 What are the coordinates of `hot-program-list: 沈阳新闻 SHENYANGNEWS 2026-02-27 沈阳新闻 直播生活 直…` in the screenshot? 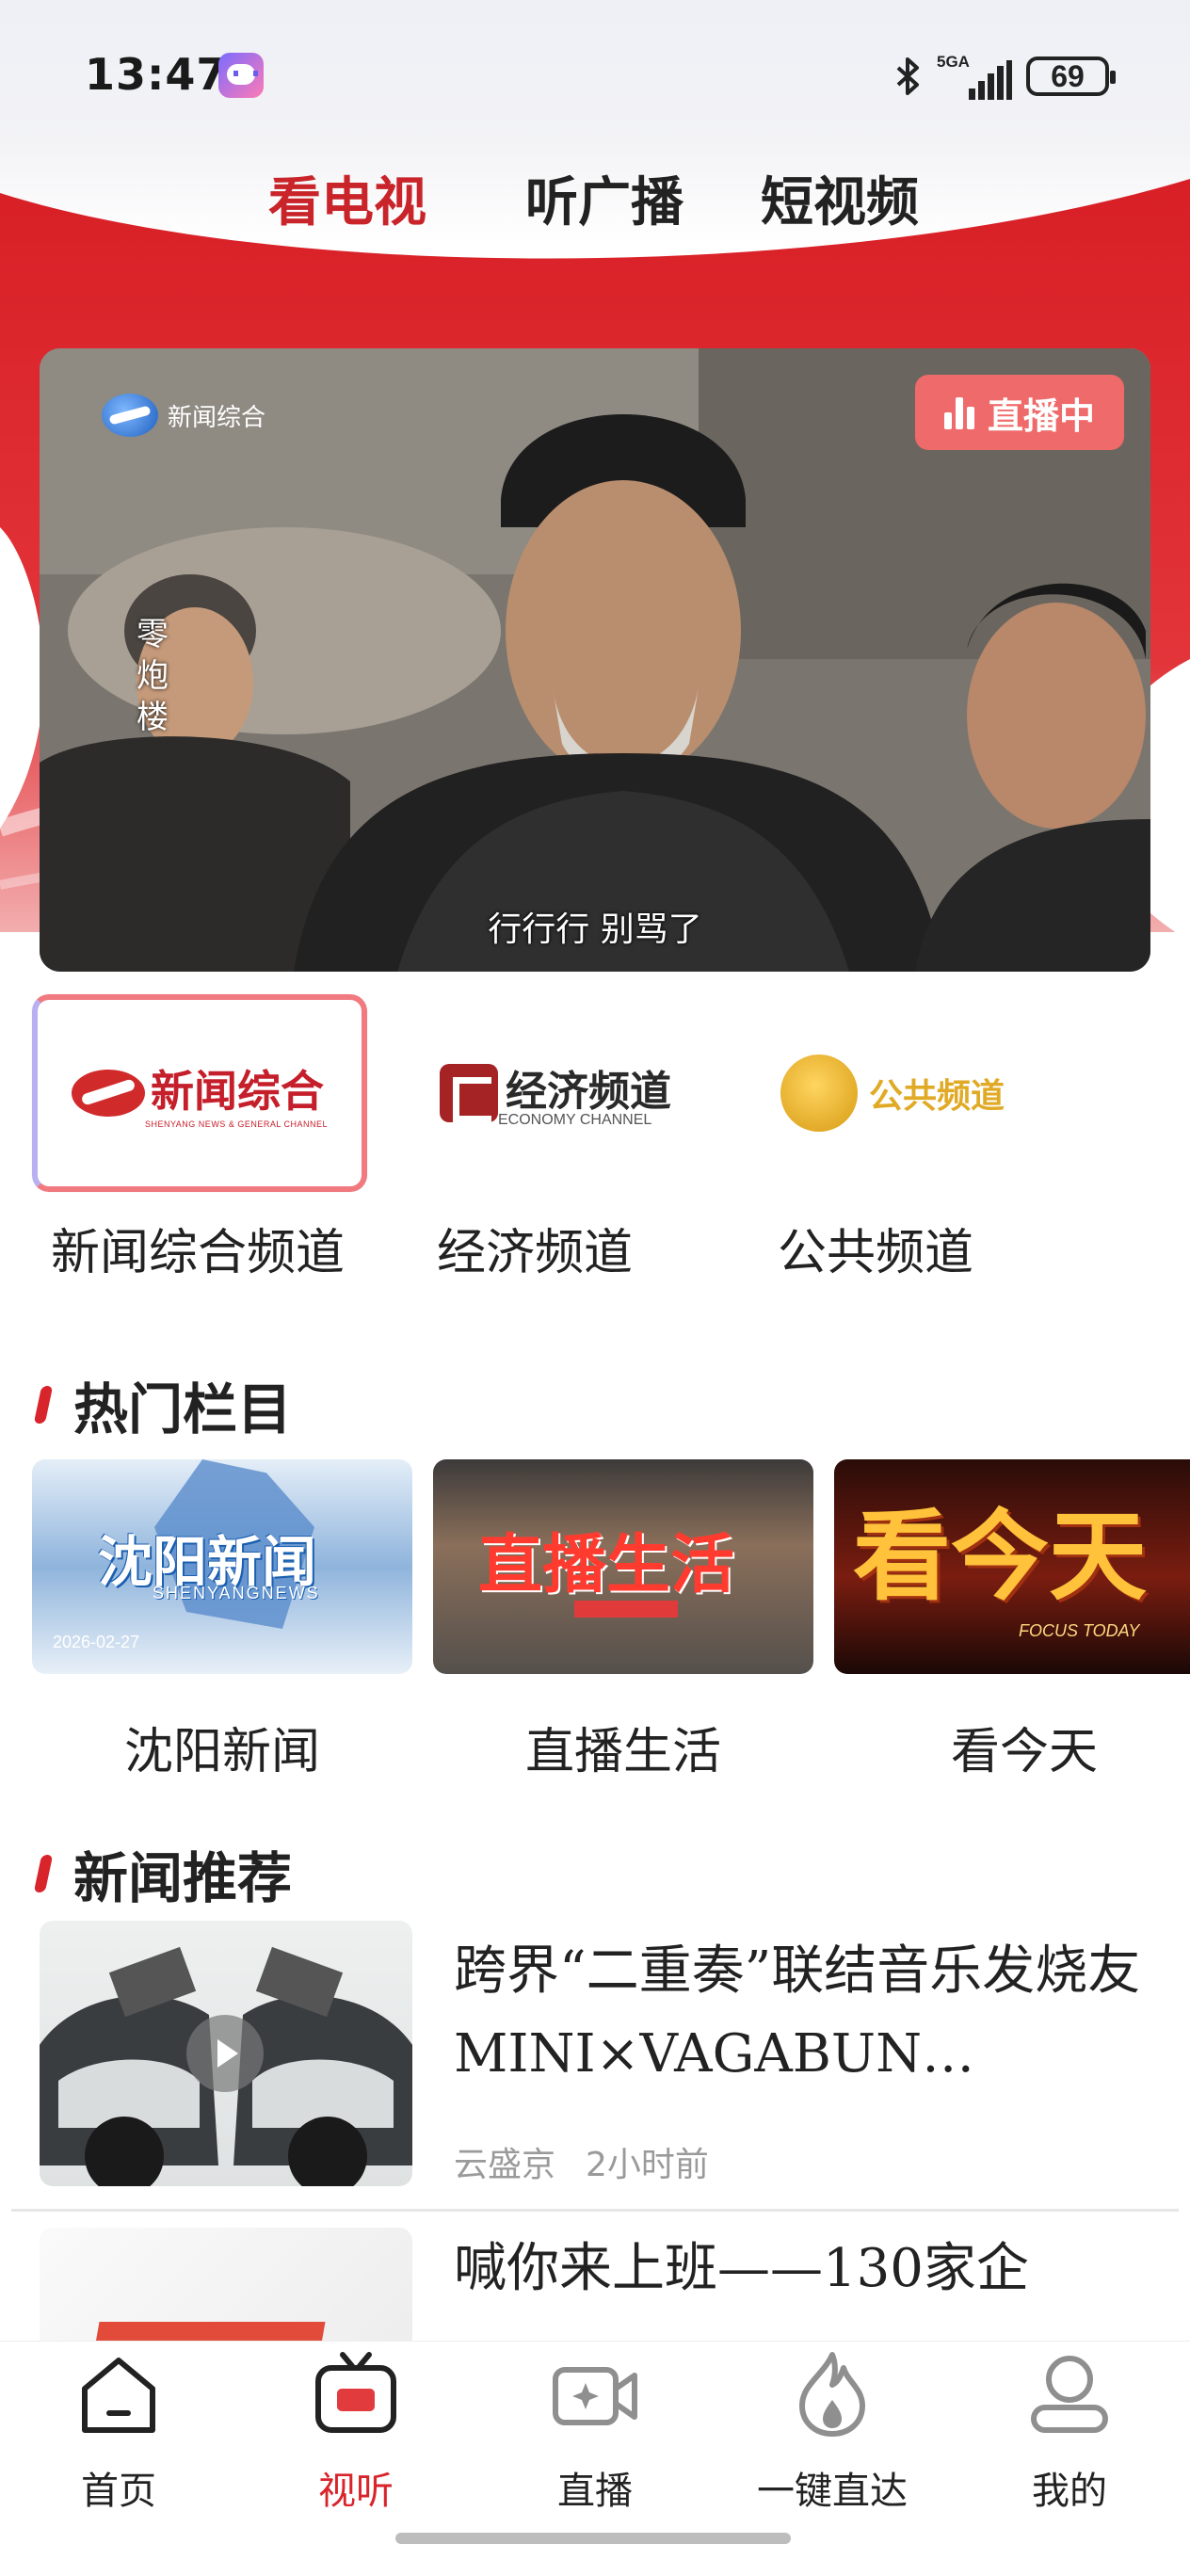 It's located at (595, 1620).